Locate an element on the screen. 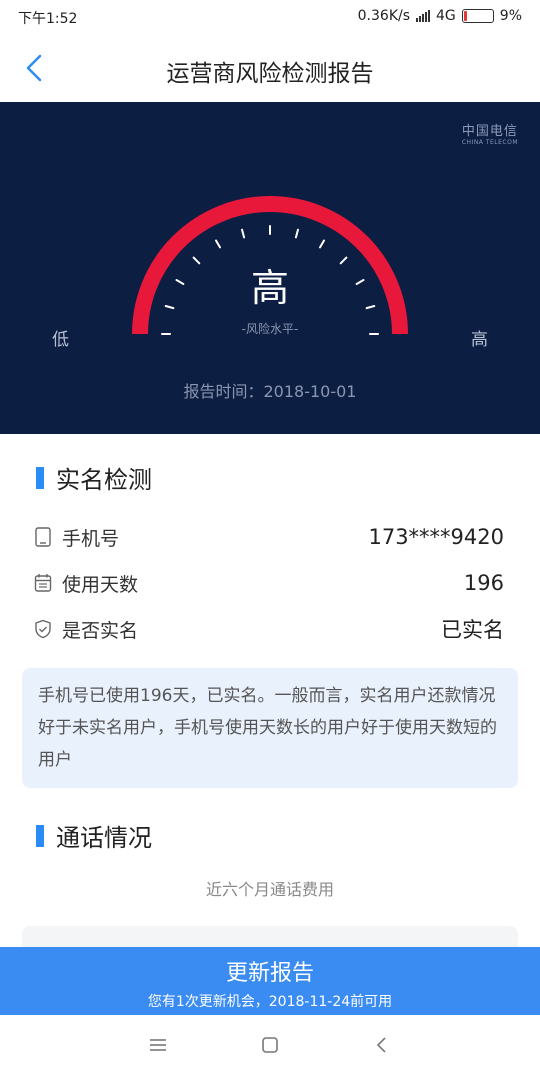 This screenshot has width=540, height=1080. update-report-sub: 您有1次更新机会，2018-11-24前可用 is located at coordinates (270, 1002).